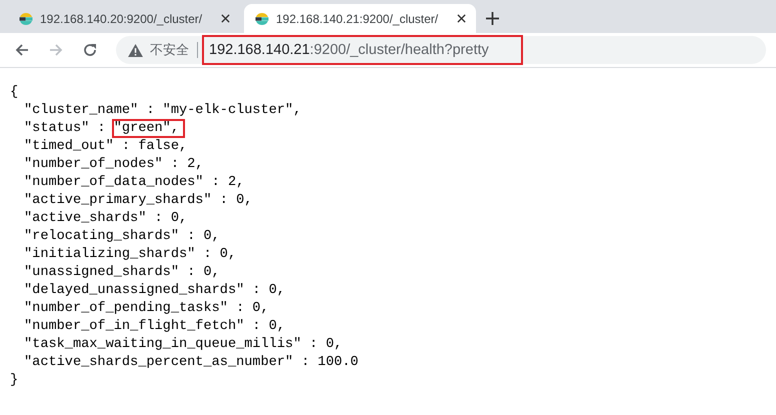 This screenshot has height=415, width=776. Describe the element at coordinates (362, 50) in the screenshot. I see `url-text: 192.168.140.21:9200/_cluster/health?pretty` at that location.